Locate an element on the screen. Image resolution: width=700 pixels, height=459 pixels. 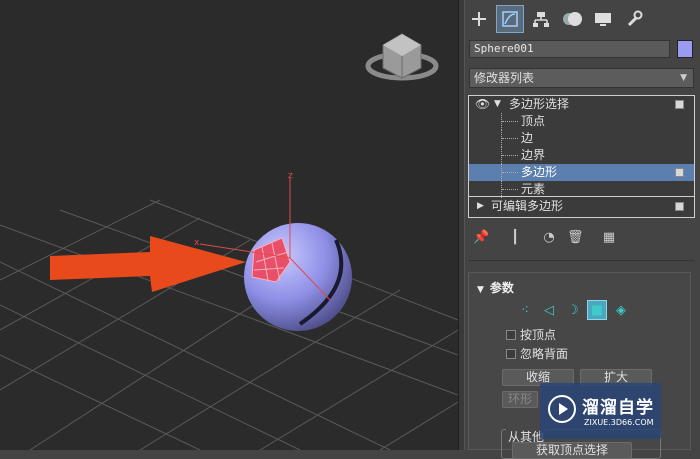
stack-item-polygon: 多边形 is located at coordinates (581, 172).